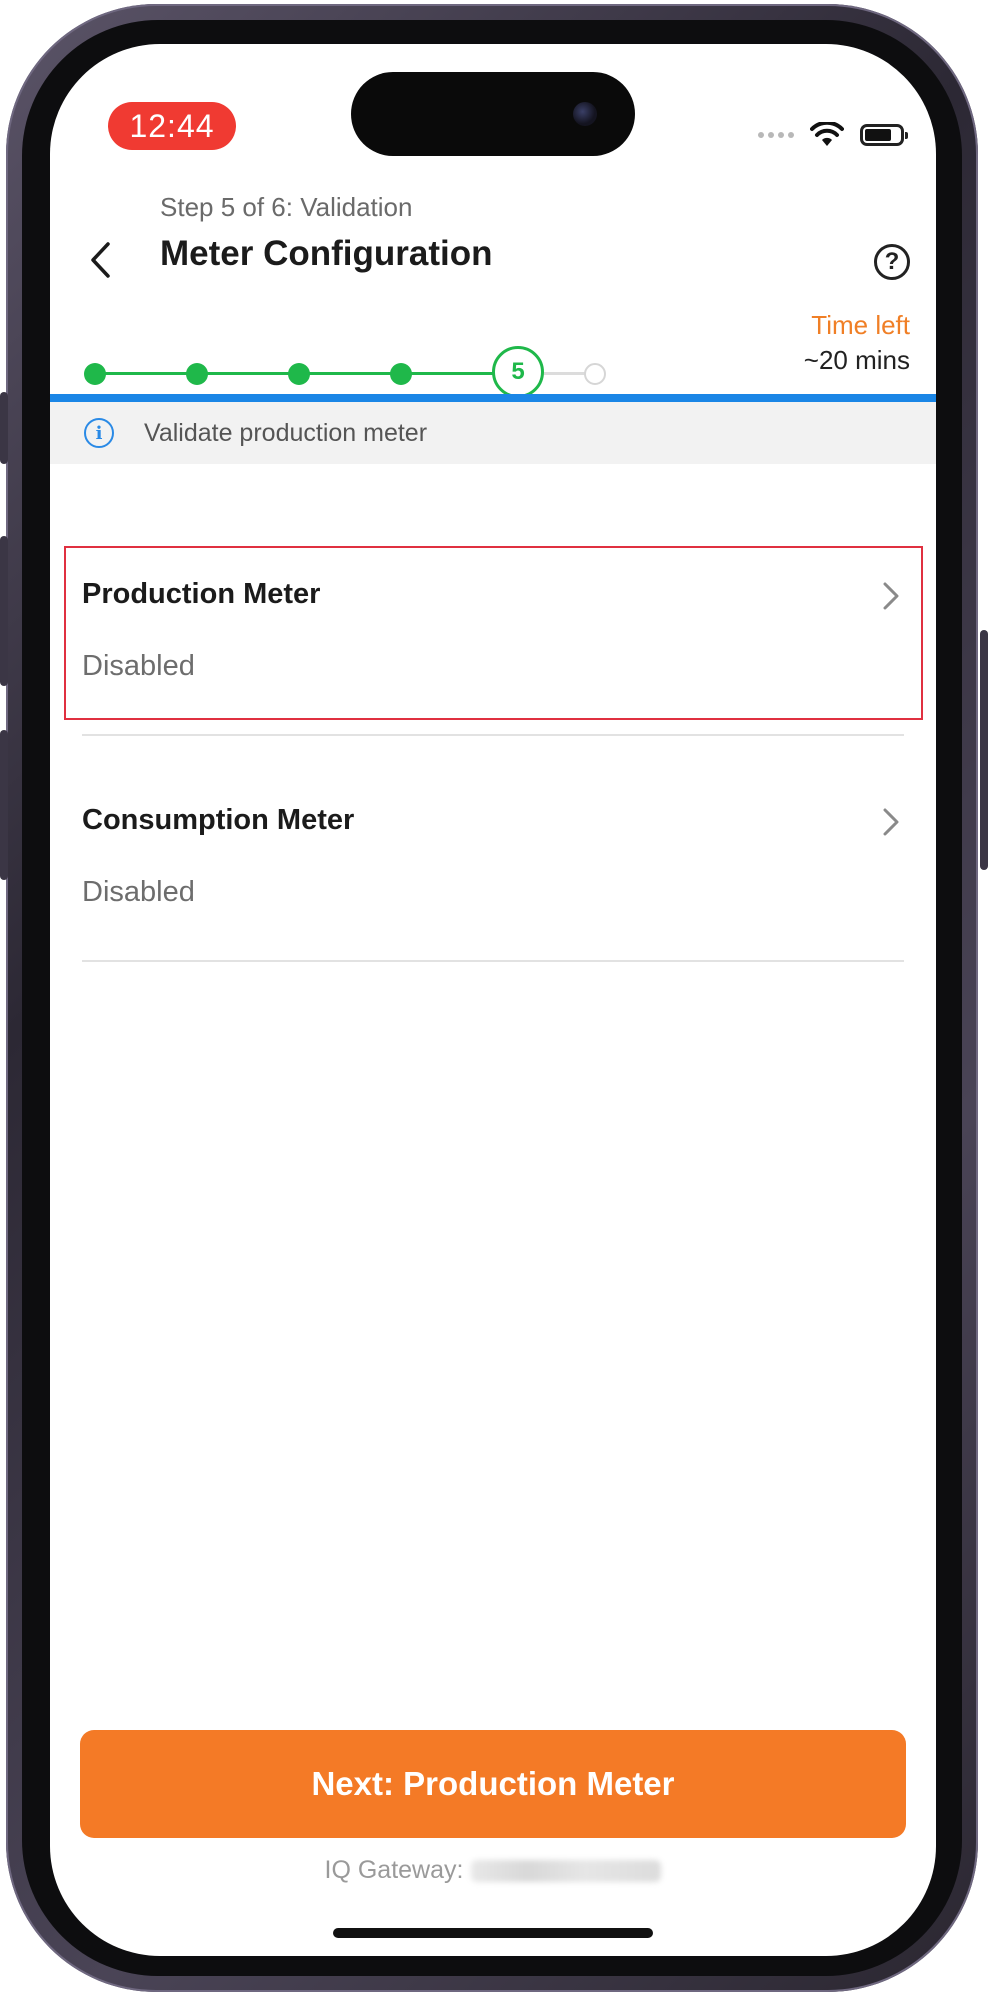 The height and width of the screenshot is (2000, 988). What do you see at coordinates (286, 207) in the screenshot?
I see `step-label: Step 5 of 6: Validation` at bounding box center [286, 207].